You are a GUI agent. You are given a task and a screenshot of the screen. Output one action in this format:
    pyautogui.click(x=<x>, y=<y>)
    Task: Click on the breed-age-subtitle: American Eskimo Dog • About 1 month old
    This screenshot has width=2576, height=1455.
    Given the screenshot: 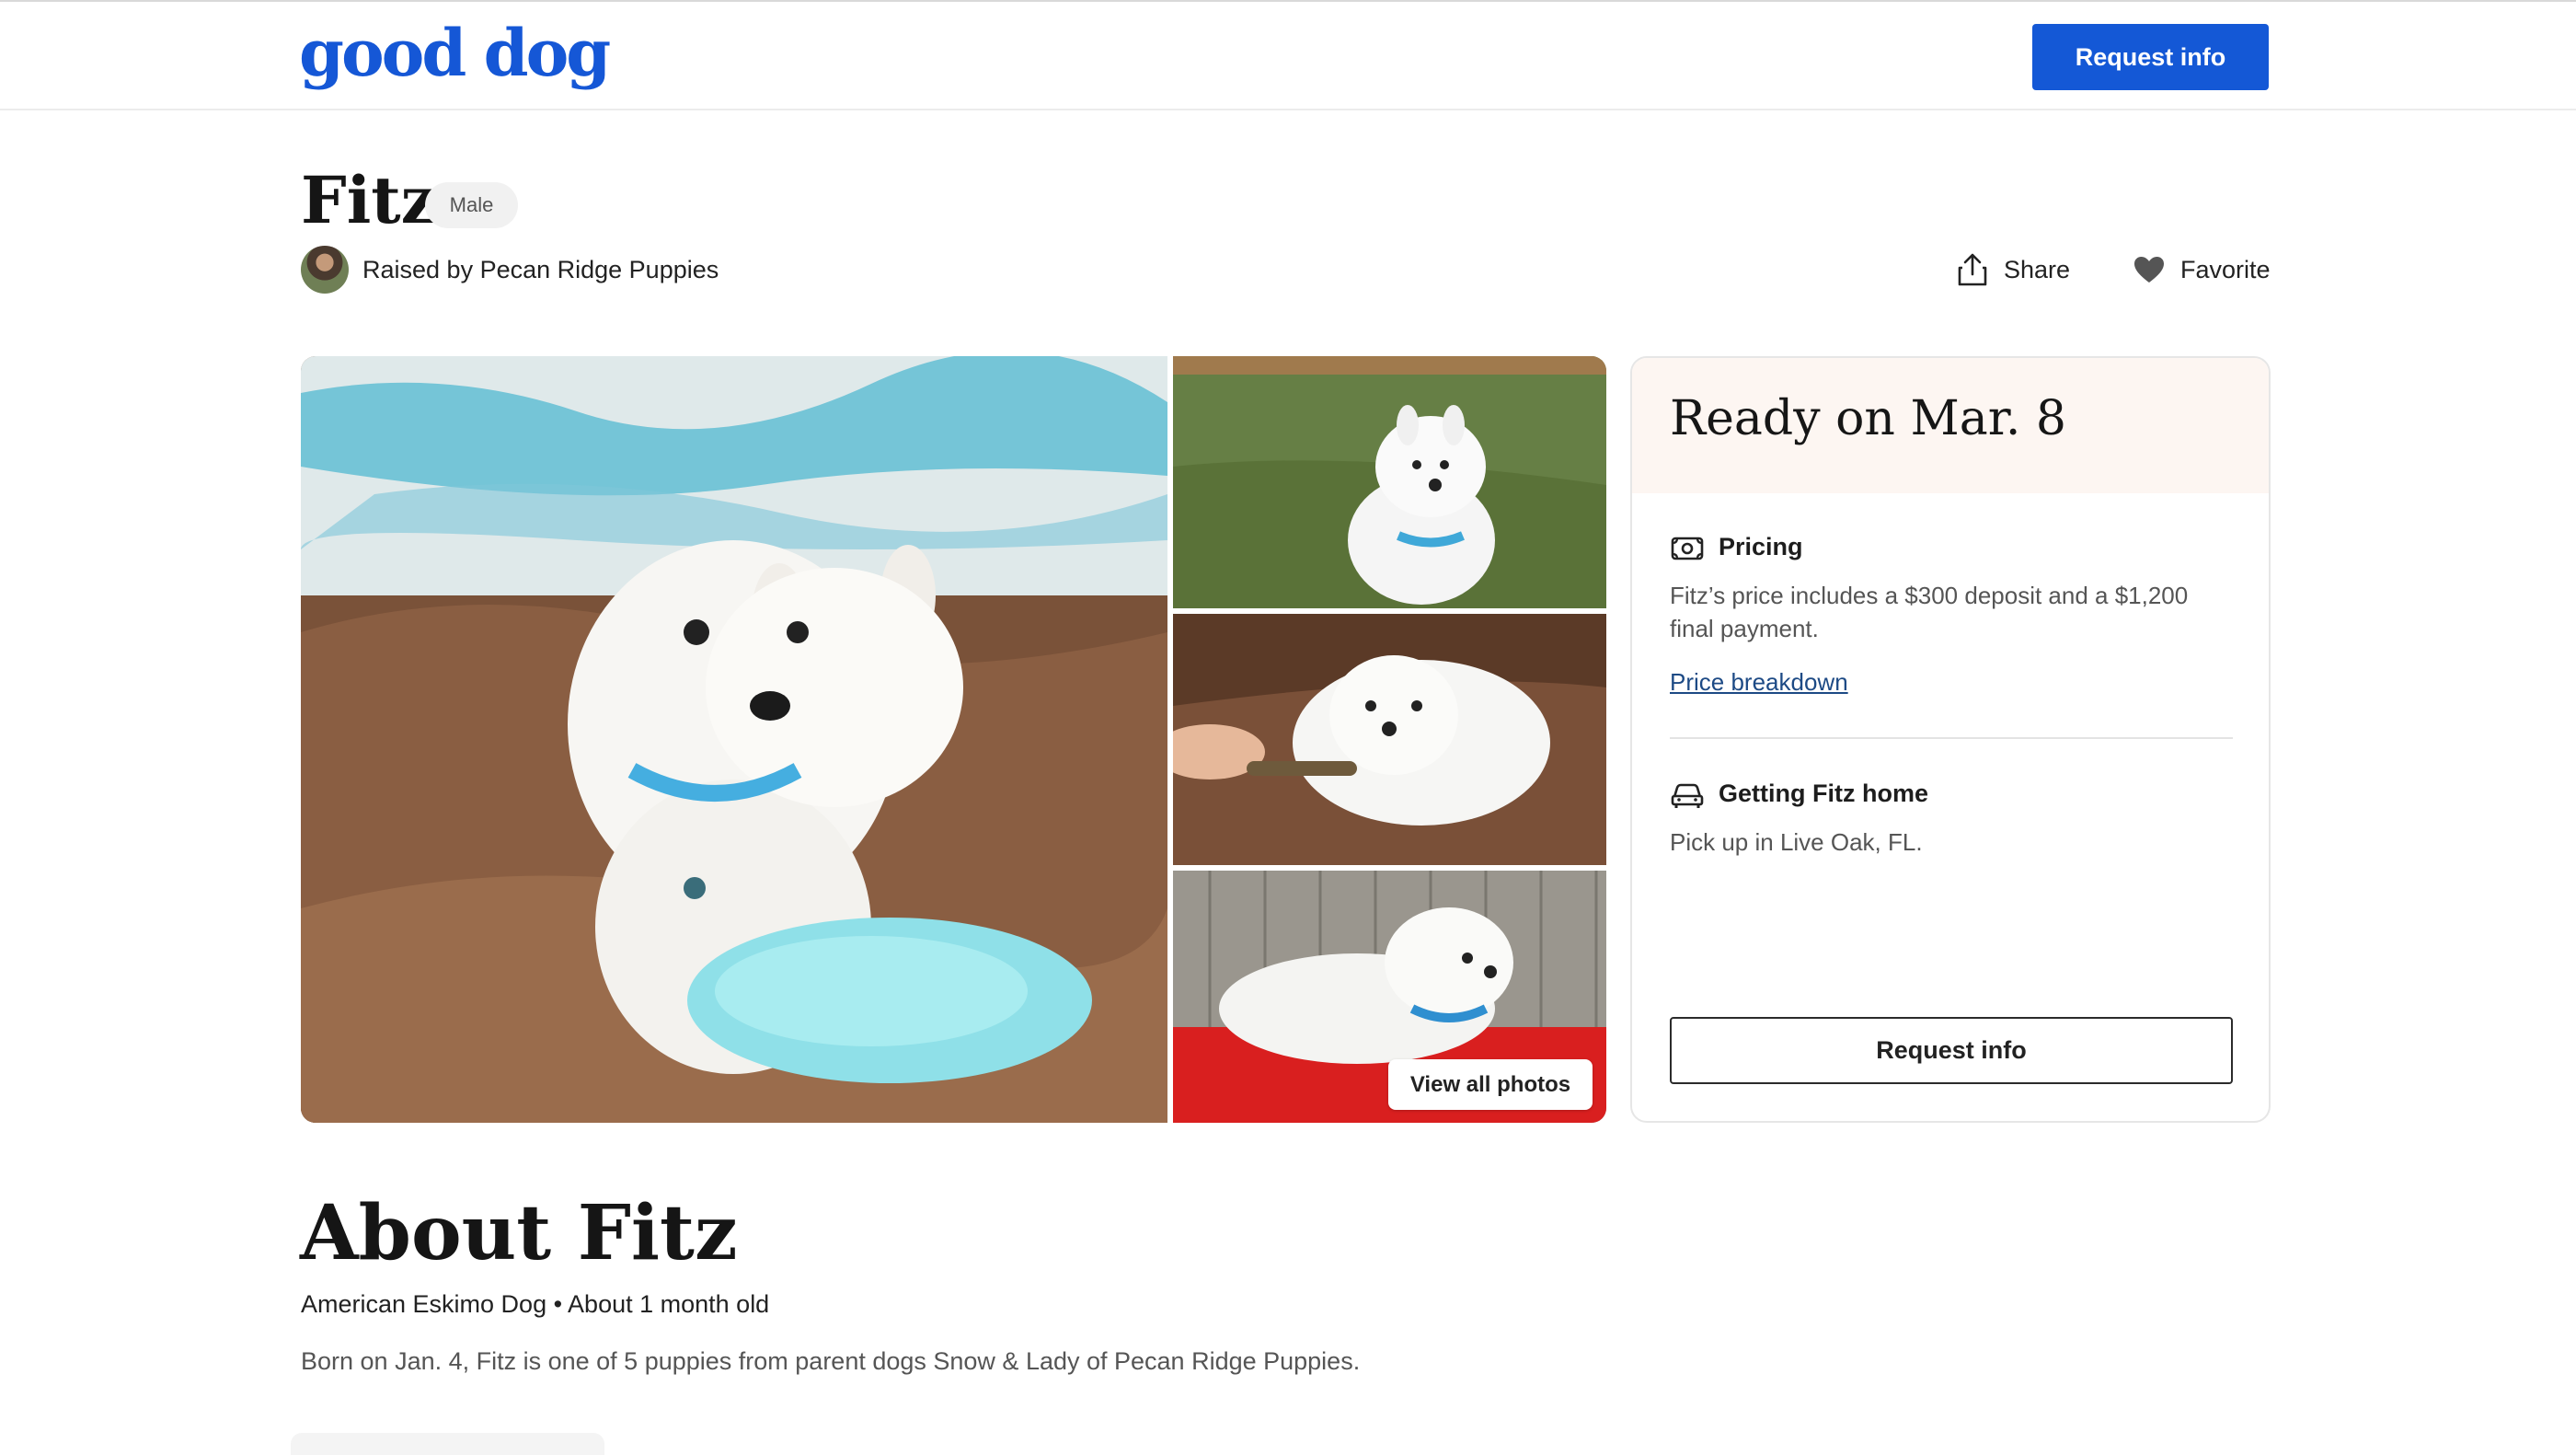 What is the action you would take?
    pyautogui.click(x=535, y=1304)
    